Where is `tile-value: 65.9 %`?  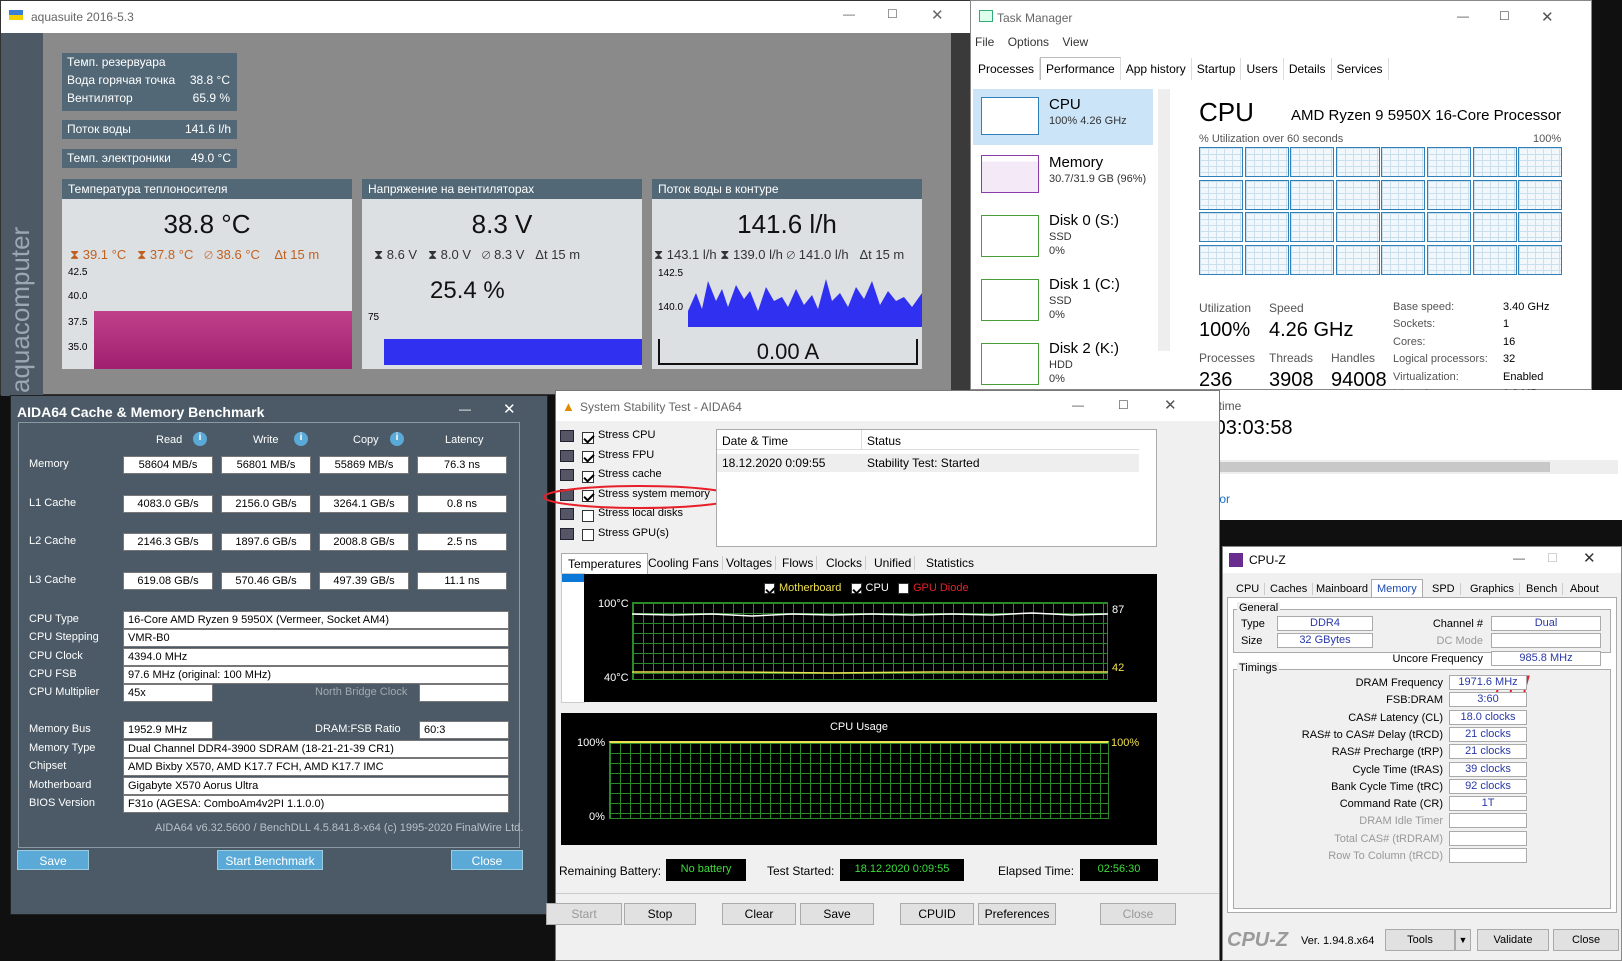
tile-value: 65.9 % is located at coordinates (211, 98).